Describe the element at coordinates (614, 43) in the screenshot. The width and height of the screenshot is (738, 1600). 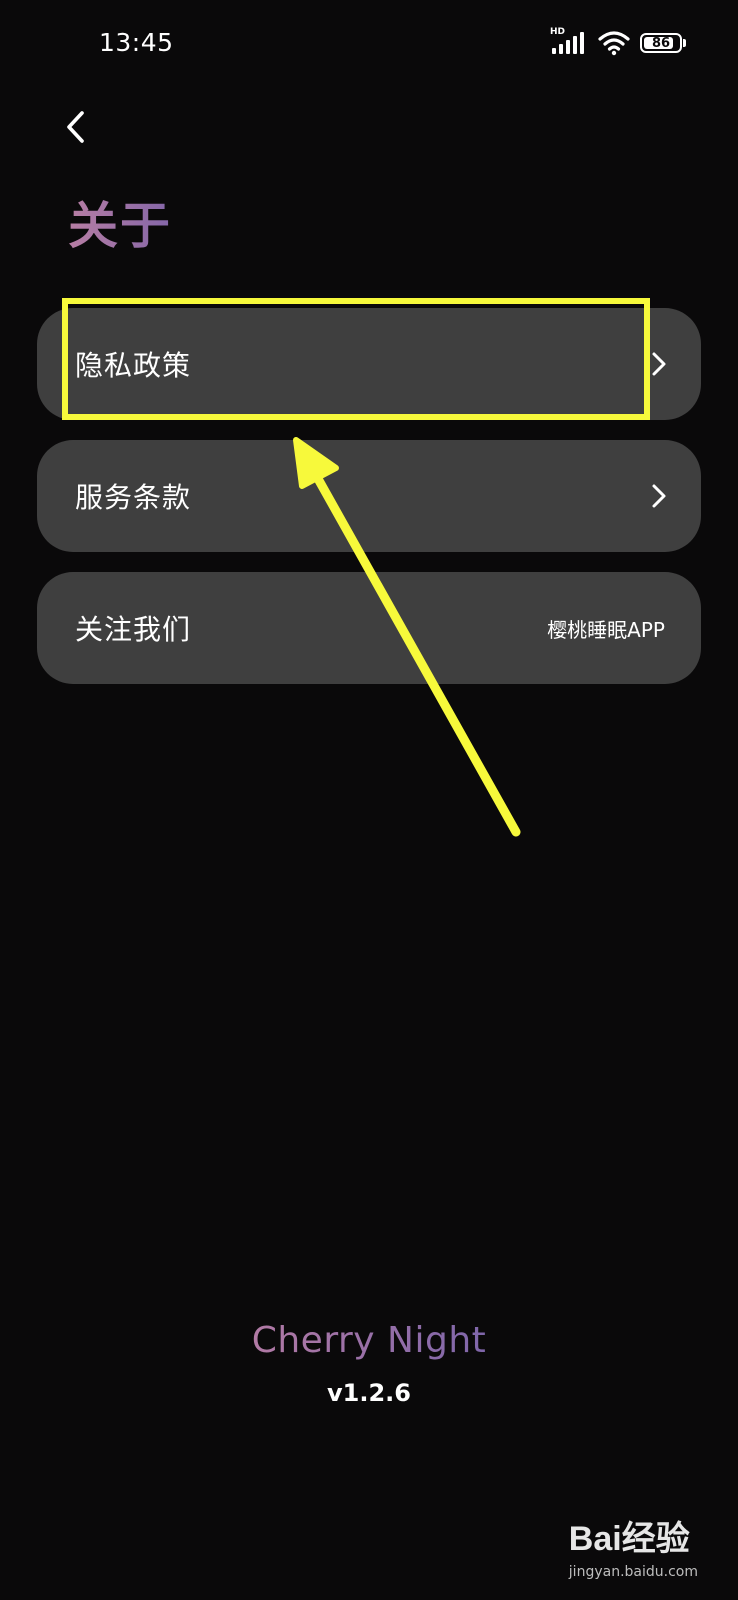
I see `wifi-icon` at that location.